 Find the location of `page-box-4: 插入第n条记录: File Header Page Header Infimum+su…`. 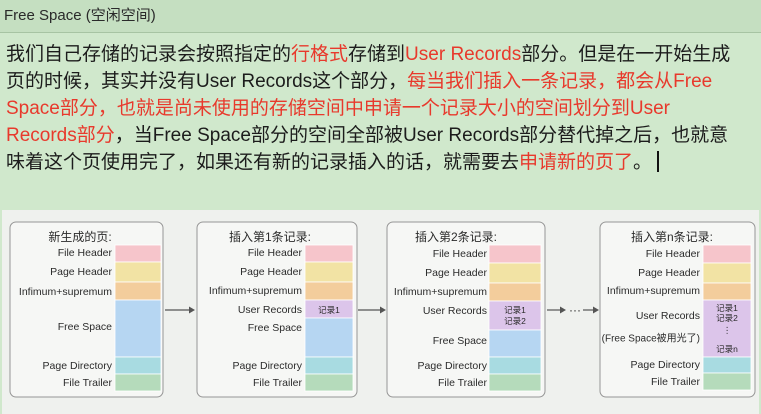

page-box-4: 插入第n条记录: File Header Page Header Infimum+su… is located at coordinates (677, 309).